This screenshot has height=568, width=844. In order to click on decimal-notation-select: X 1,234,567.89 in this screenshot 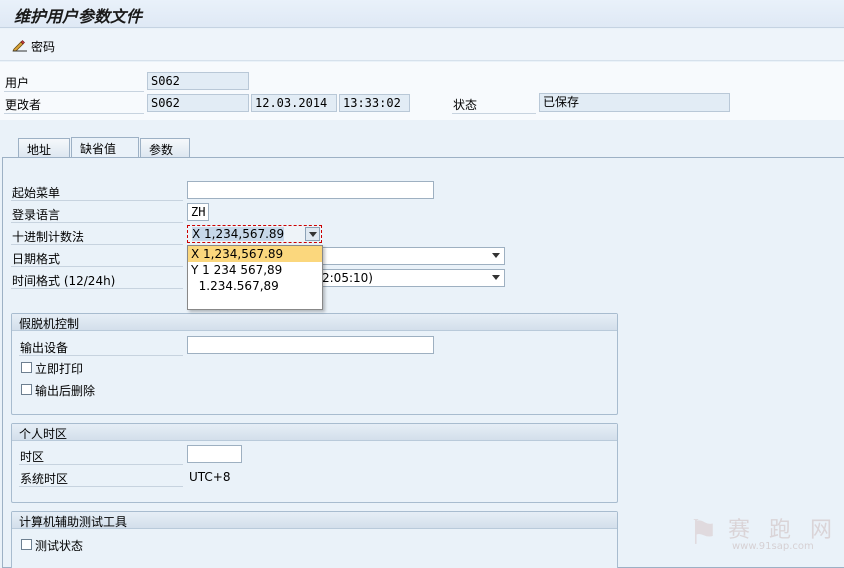, I will do `click(254, 234)`.